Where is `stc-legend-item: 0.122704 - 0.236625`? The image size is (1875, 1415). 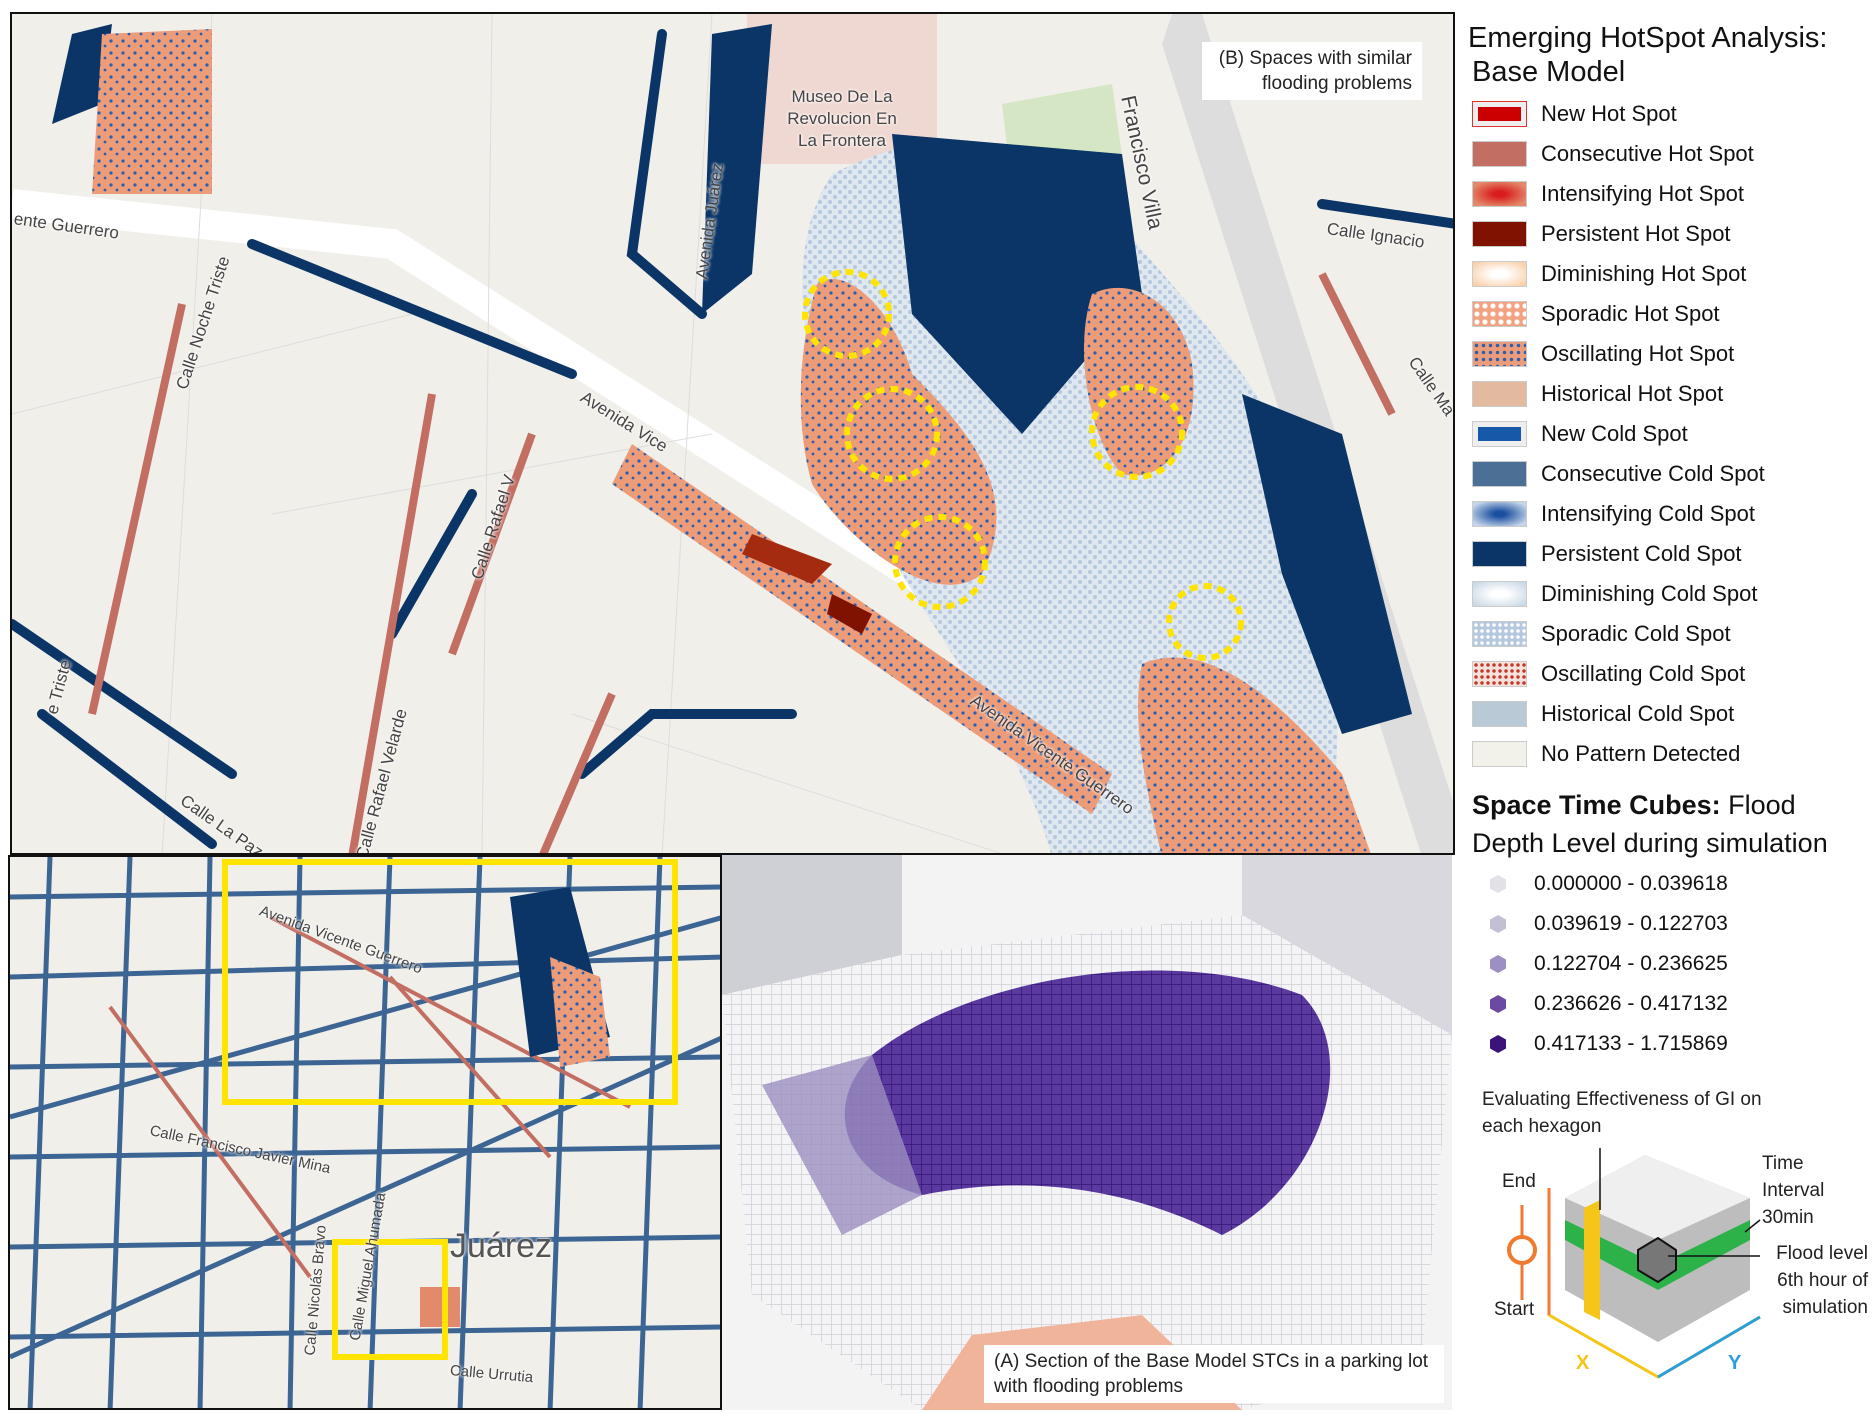 stc-legend-item: 0.122704 - 0.236625 is located at coordinates (1609, 964).